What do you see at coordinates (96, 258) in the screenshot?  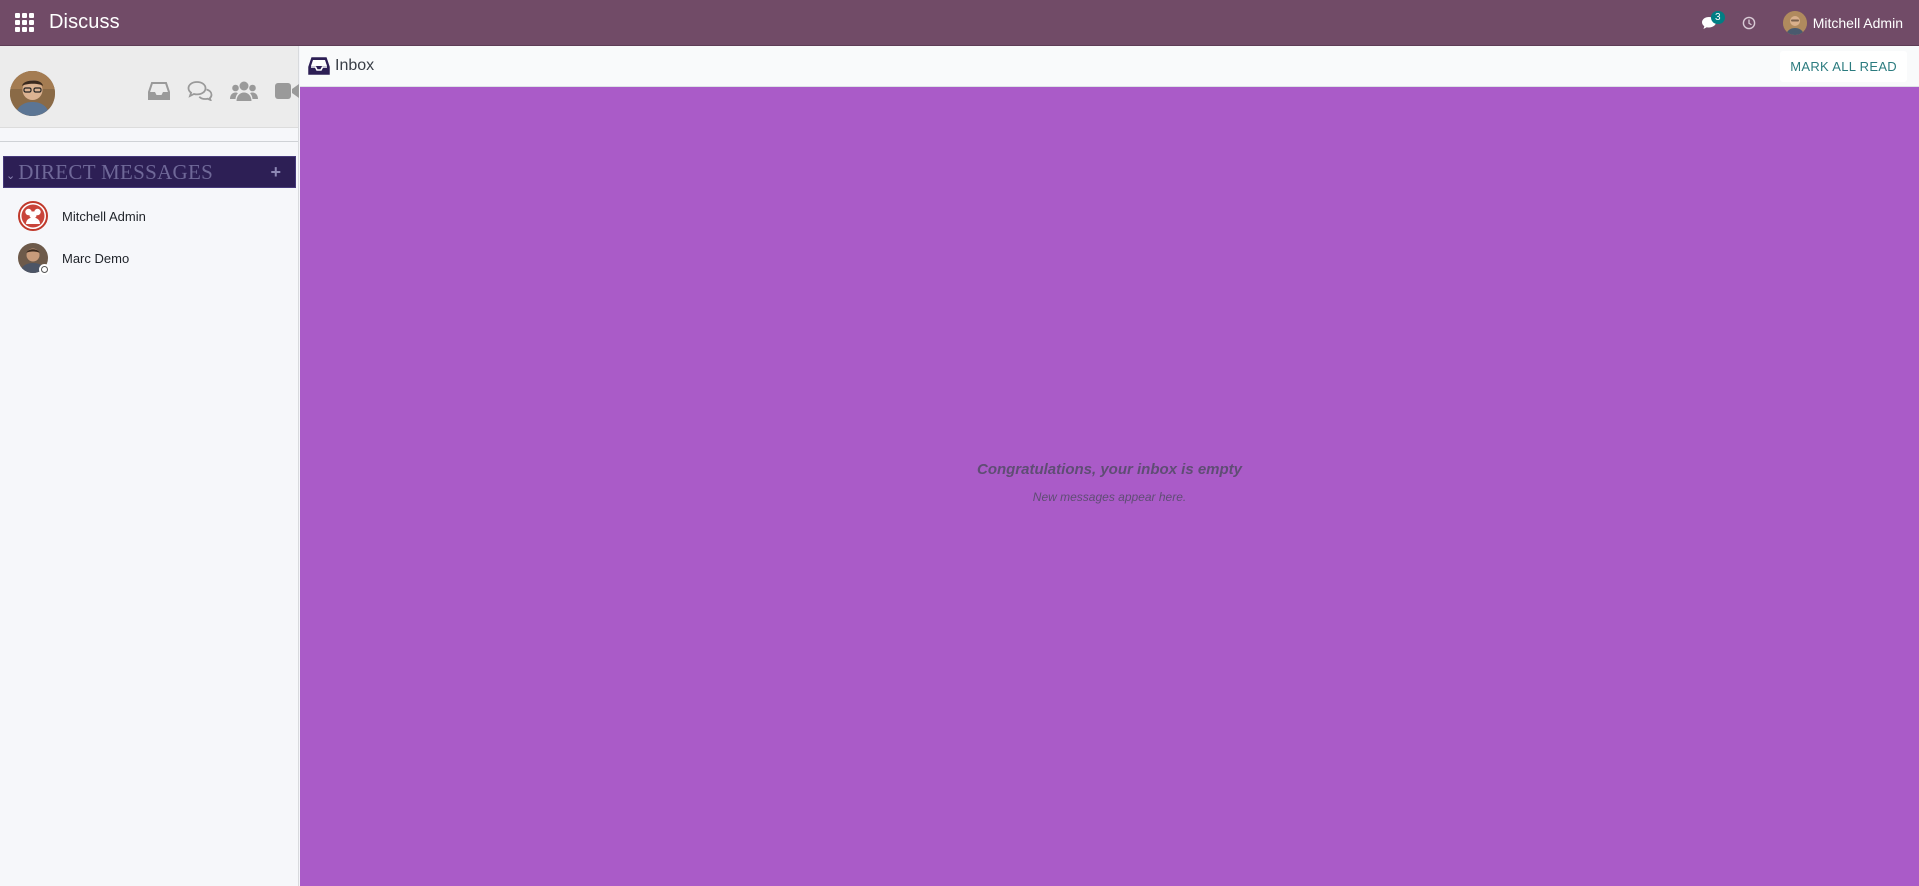 I see `dm-name: Marc Demo` at bounding box center [96, 258].